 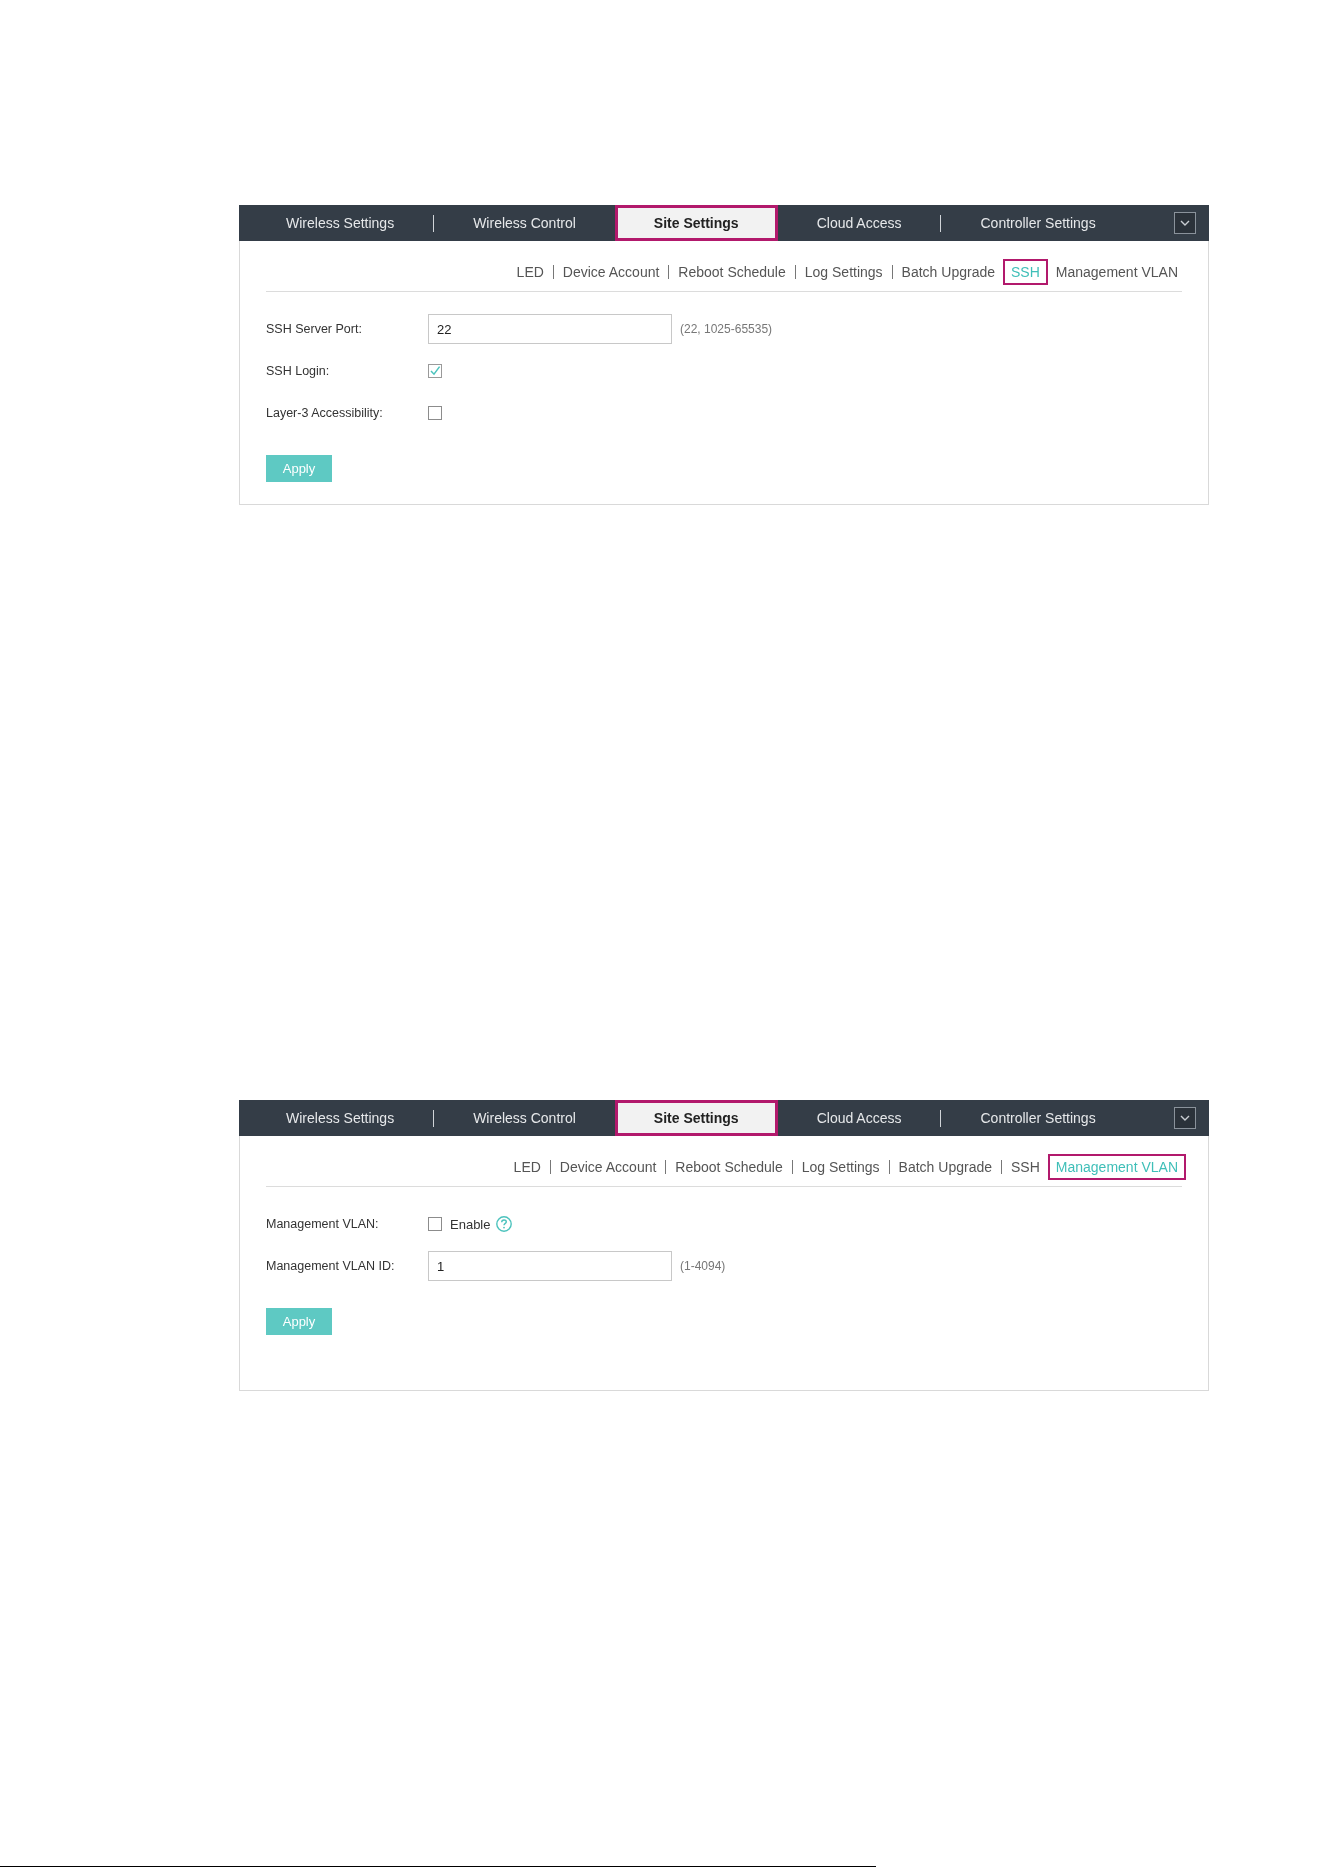 What do you see at coordinates (504, 1224) in the screenshot?
I see `help-icon` at bounding box center [504, 1224].